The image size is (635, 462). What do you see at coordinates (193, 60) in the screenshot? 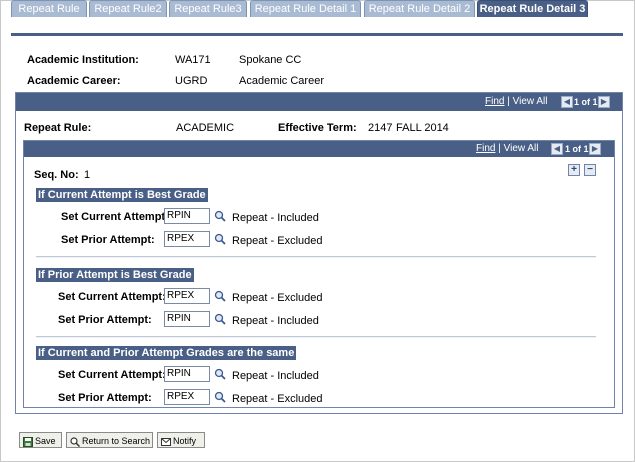
I see `institution-code: WA171` at bounding box center [193, 60].